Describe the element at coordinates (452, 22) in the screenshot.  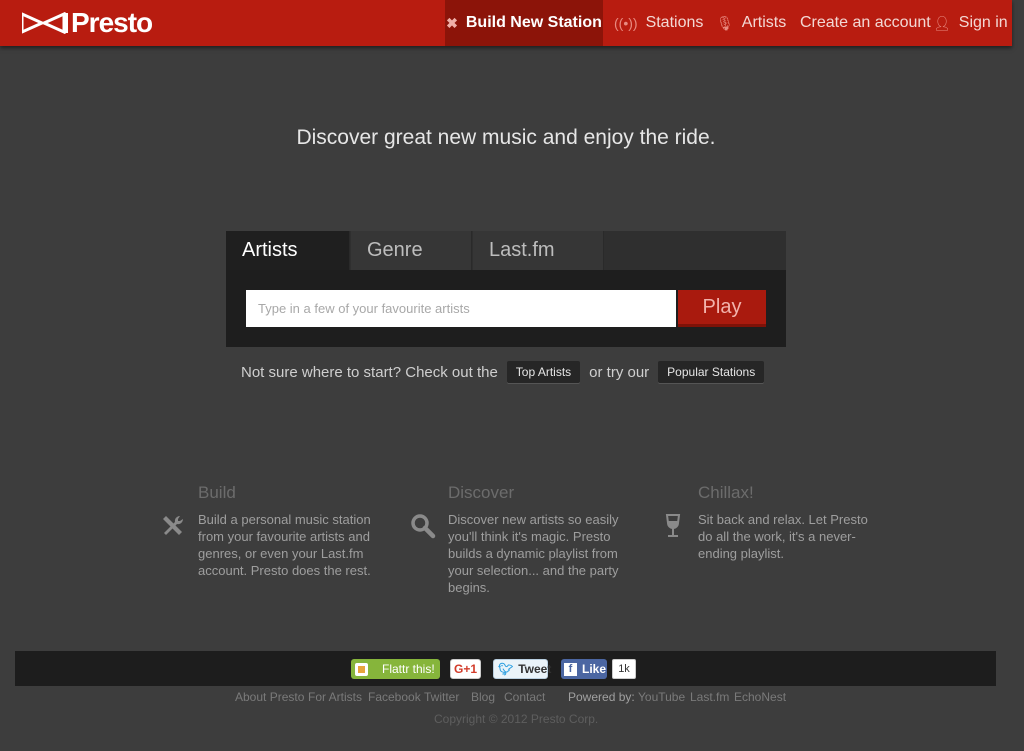
I see `tools-icon: ✖` at that location.